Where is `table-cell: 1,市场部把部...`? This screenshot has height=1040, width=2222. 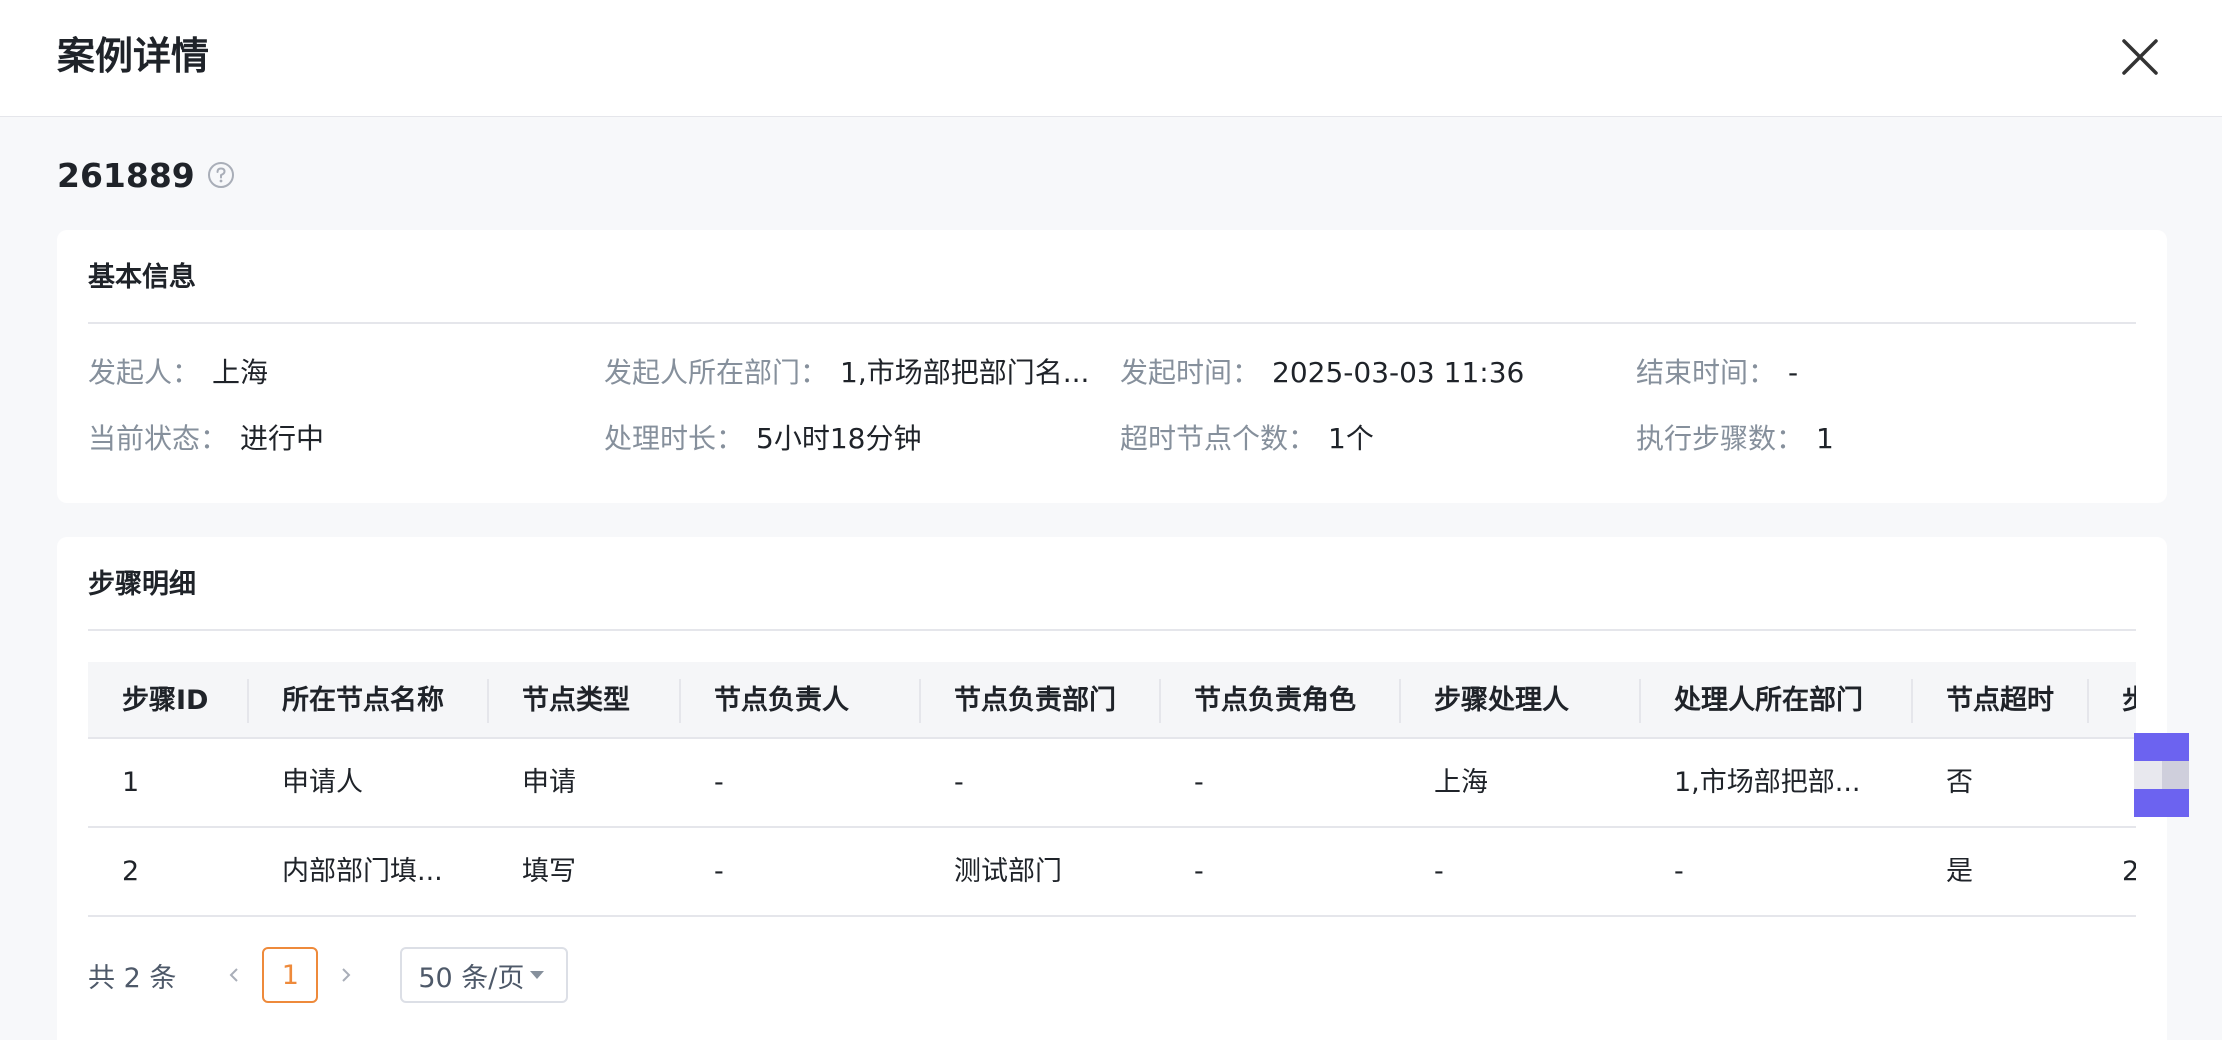 table-cell: 1,市场部把部... is located at coordinates (1767, 782).